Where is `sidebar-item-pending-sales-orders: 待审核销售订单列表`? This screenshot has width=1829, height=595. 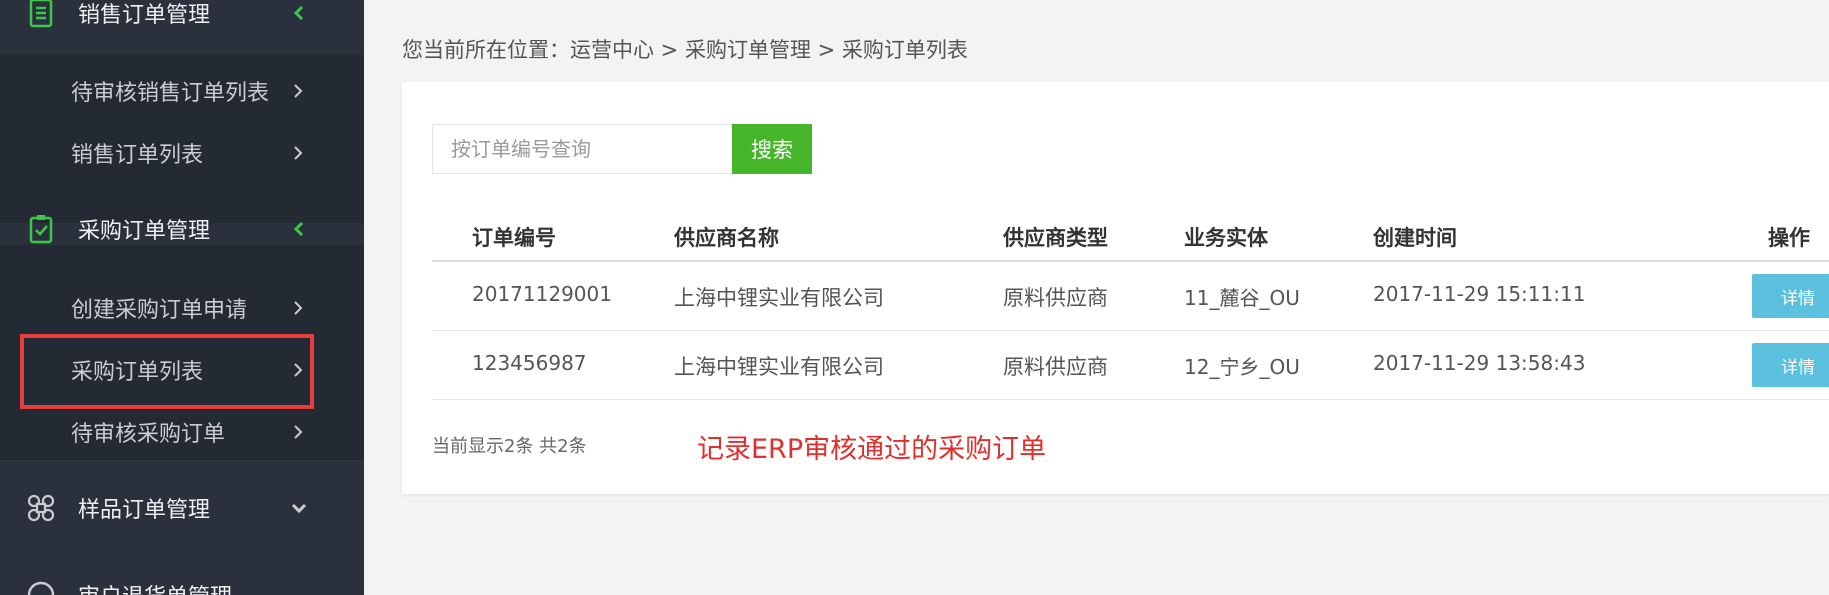
sidebar-item-pending-sales-orders: 待审核销售订单列表 is located at coordinates (182, 91).